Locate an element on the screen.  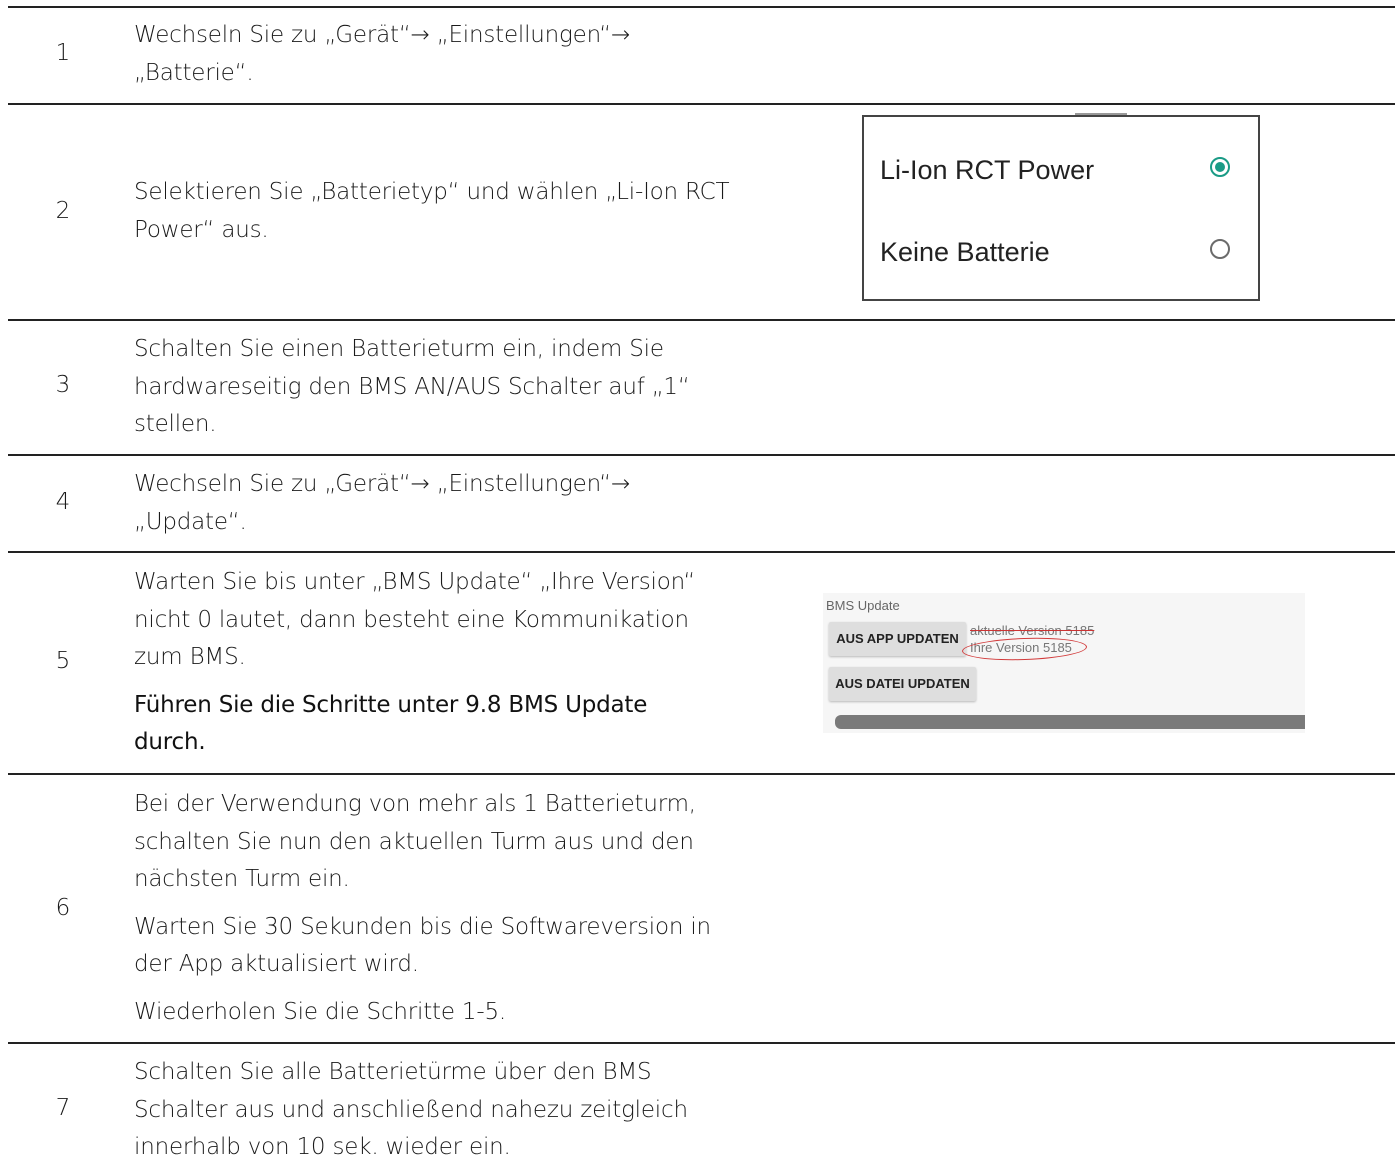
radio-option-label: Keine Batterie is located at coordinates (965, 252).